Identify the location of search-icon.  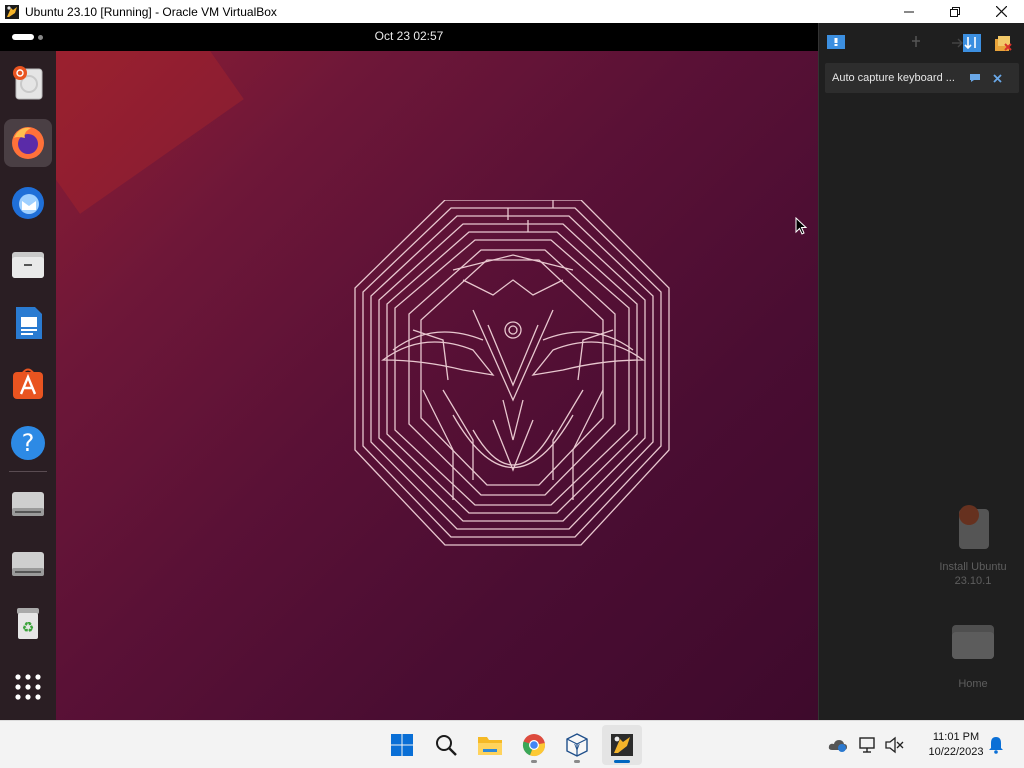
(446, 745).